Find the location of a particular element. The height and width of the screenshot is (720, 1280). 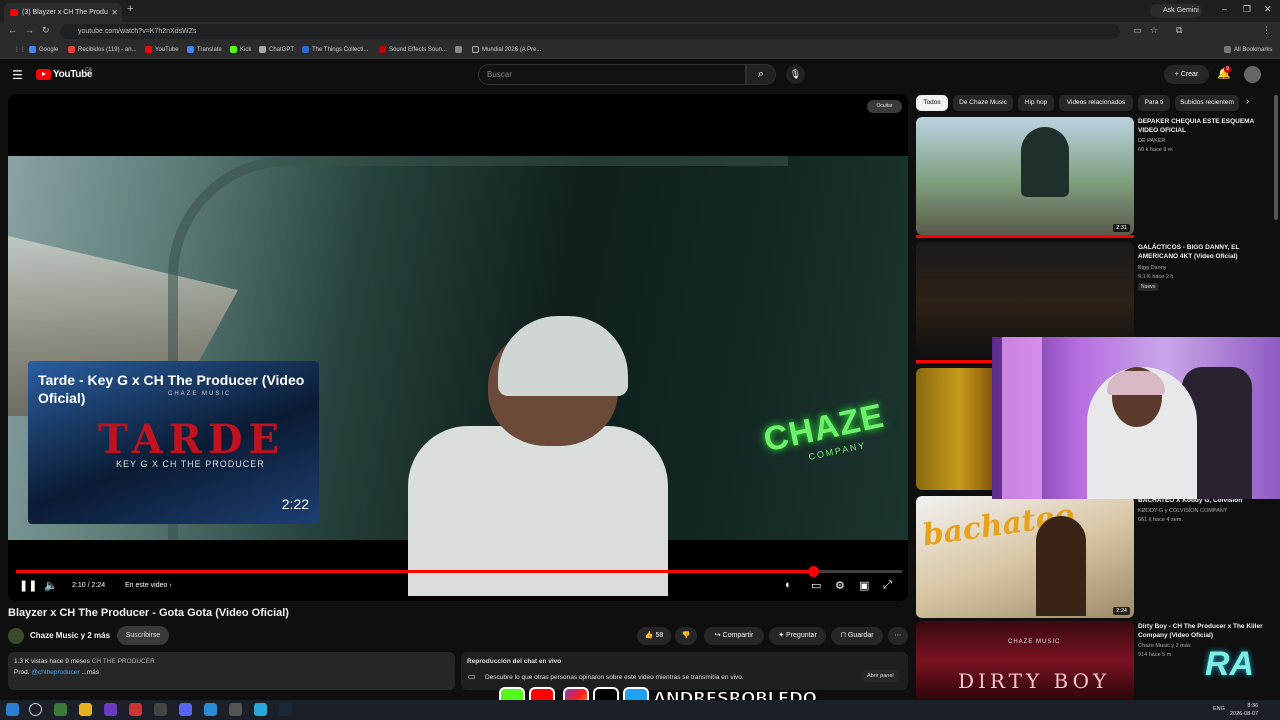

autoplay-toggle: ◐ is located at coordinates (788, 585).